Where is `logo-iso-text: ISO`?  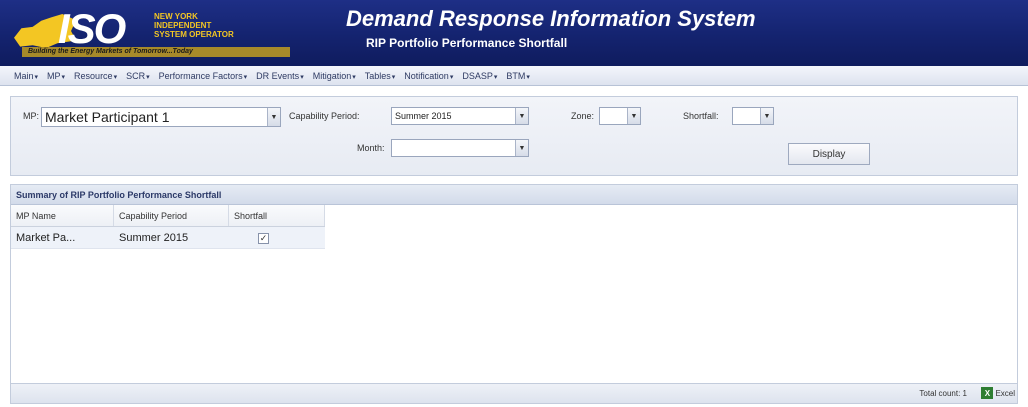
logo-iso-text: ISO is located at coordinates (92, 28).